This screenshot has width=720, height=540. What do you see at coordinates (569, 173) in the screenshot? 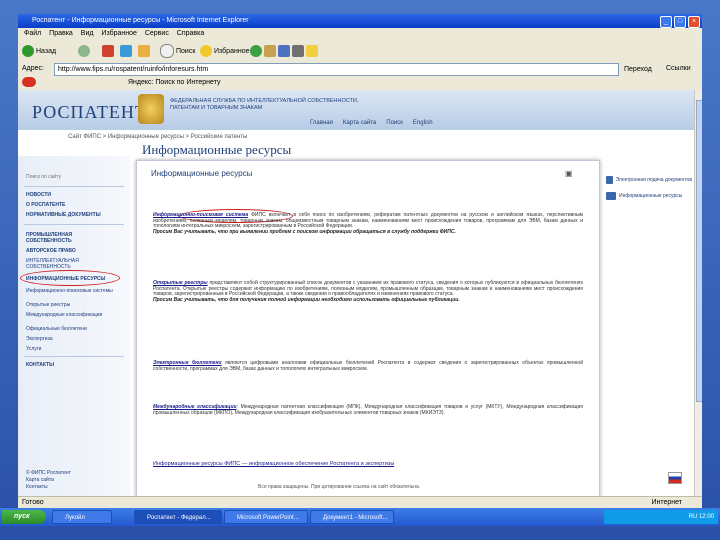
I see `print-icon: ▣` at bounding box center [569, 173].